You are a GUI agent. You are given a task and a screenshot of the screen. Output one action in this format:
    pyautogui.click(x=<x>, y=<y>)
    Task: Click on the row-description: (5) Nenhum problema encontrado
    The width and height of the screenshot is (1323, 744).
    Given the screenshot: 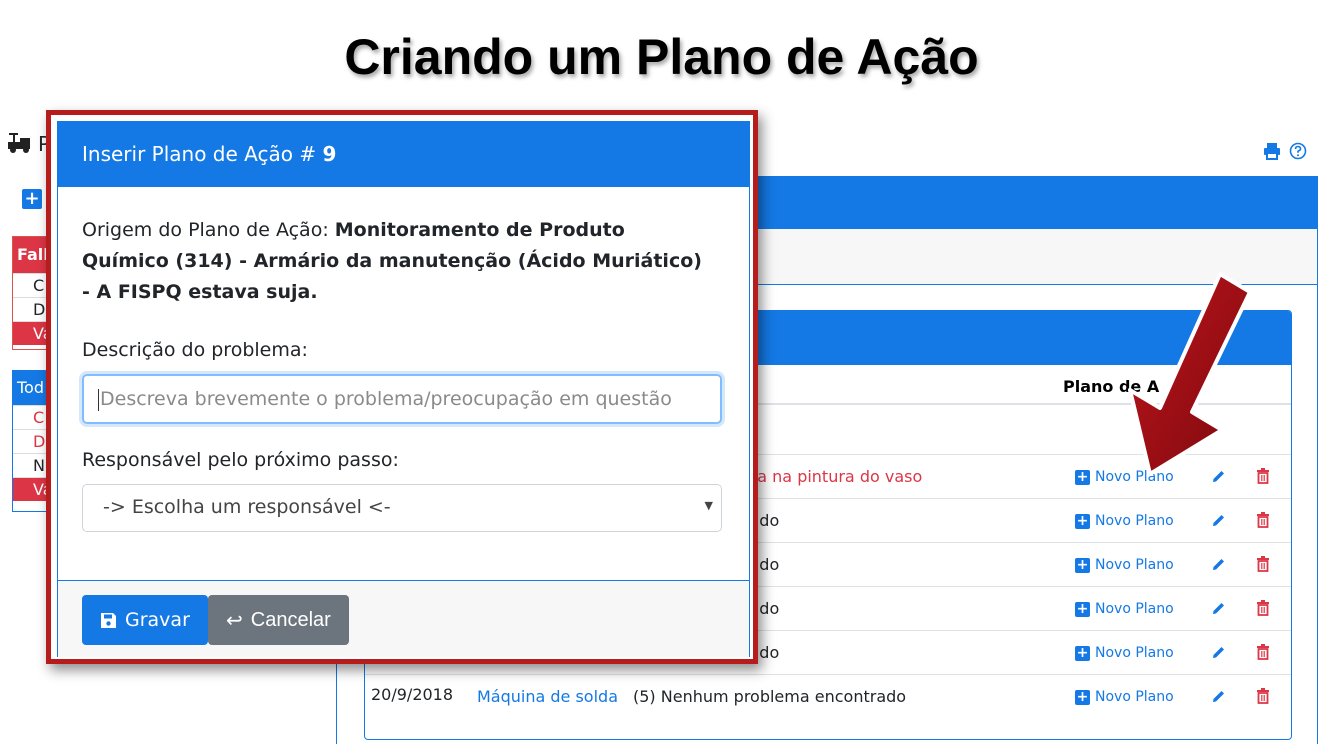 What is the action you would take?
    pyautogui.click(x=770, y=696)
    